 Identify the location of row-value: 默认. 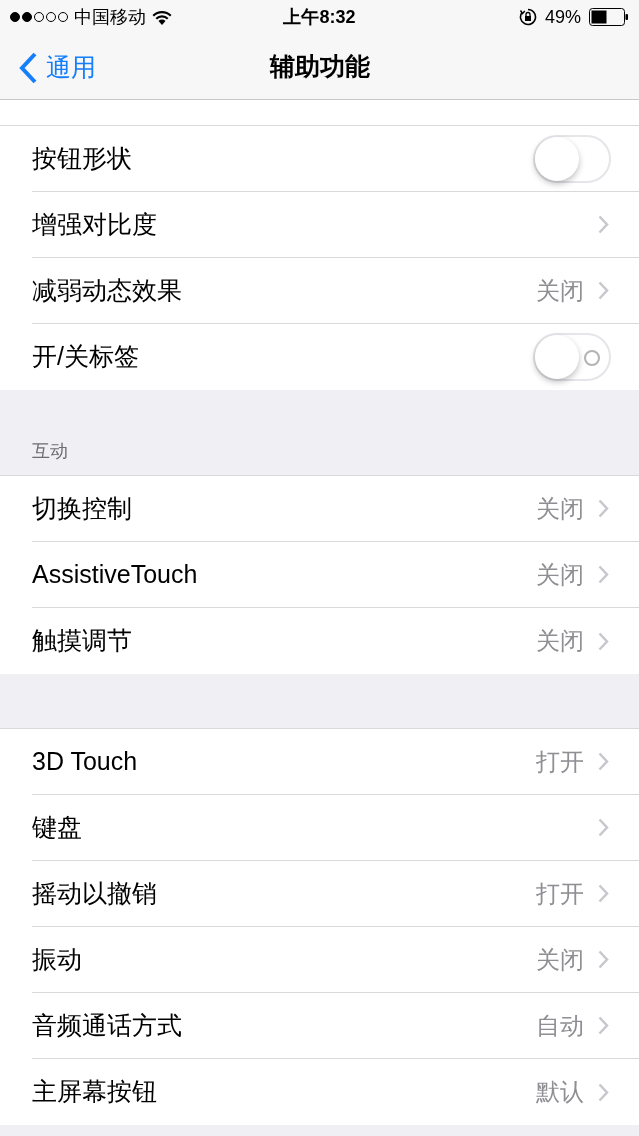
(560, 1092).